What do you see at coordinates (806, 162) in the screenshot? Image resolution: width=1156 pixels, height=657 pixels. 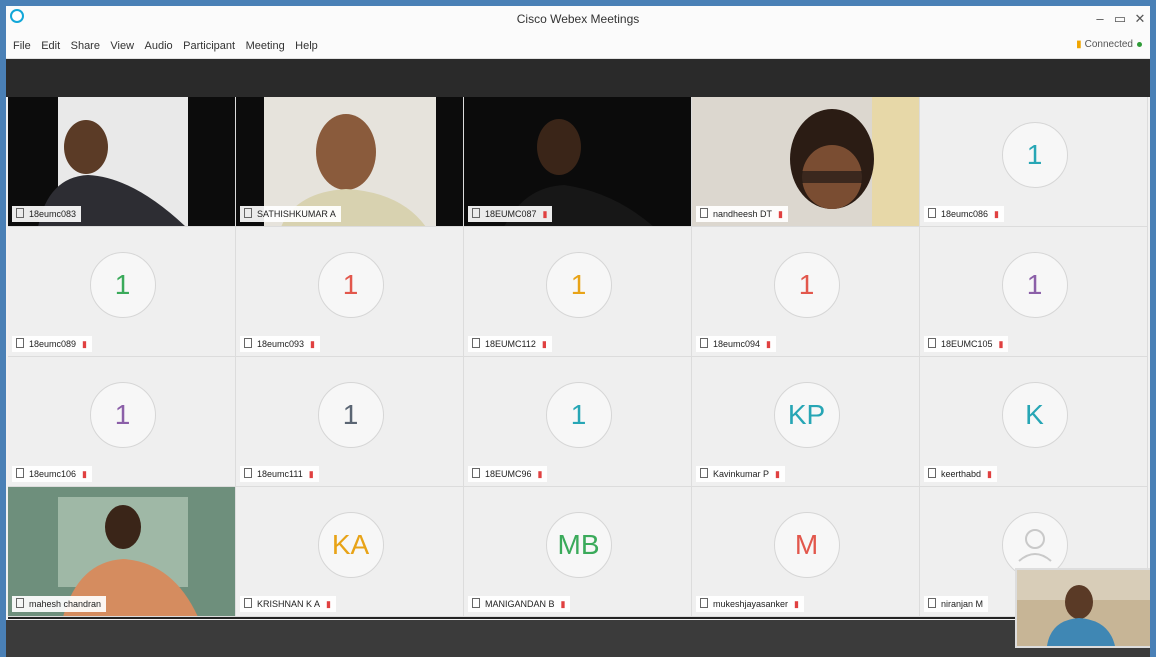 I see `participant-tile: nandheesh DT ▮` at bounding box center [806, 162].